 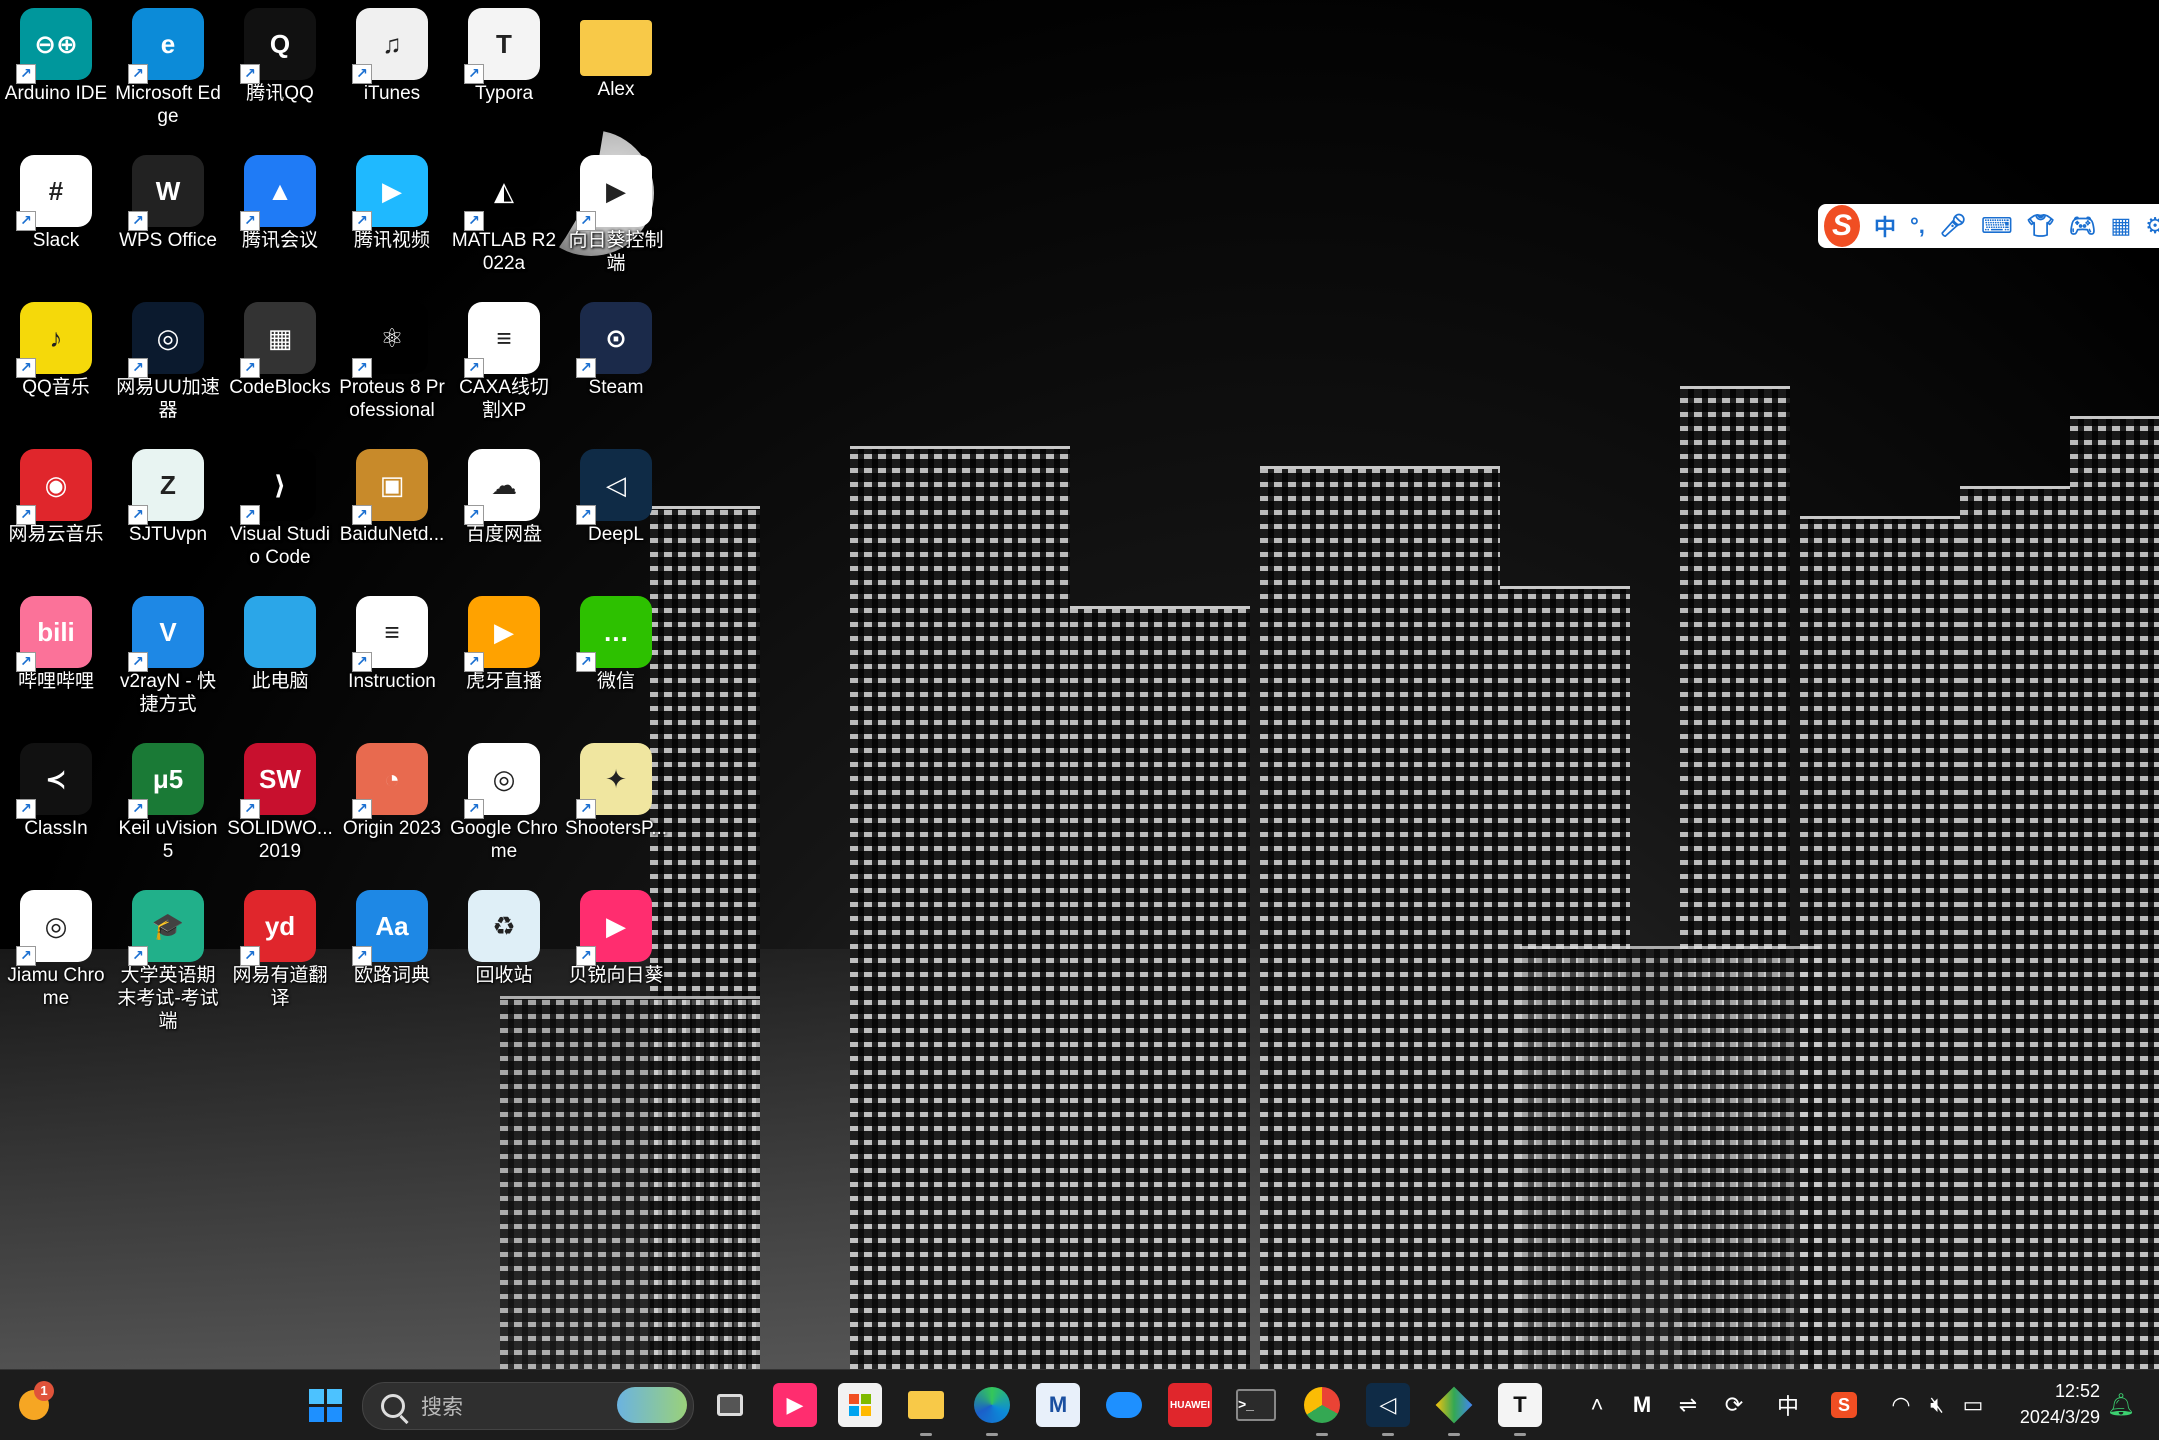 What do you see at coordinates (1842, 226) in the screenshot?
I see `sogou-logo-icon: S` at bounding box center [1842, 226].